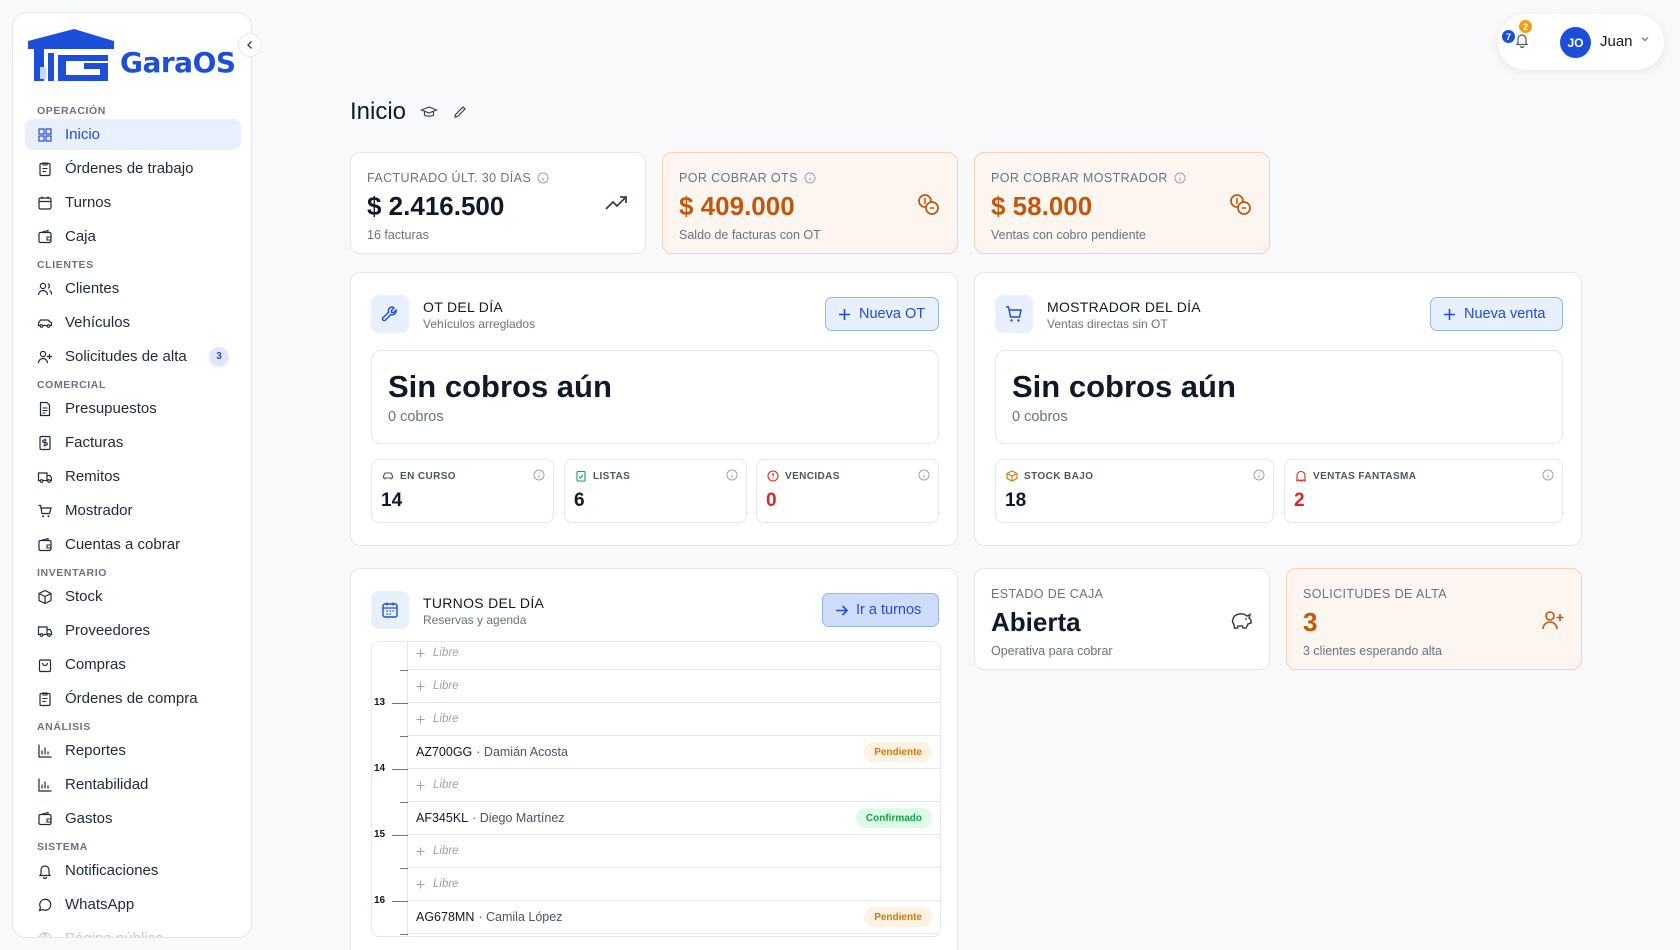 This screenshot has height=950, width=1680. I want to click on chat-icon, so click(45, 904).